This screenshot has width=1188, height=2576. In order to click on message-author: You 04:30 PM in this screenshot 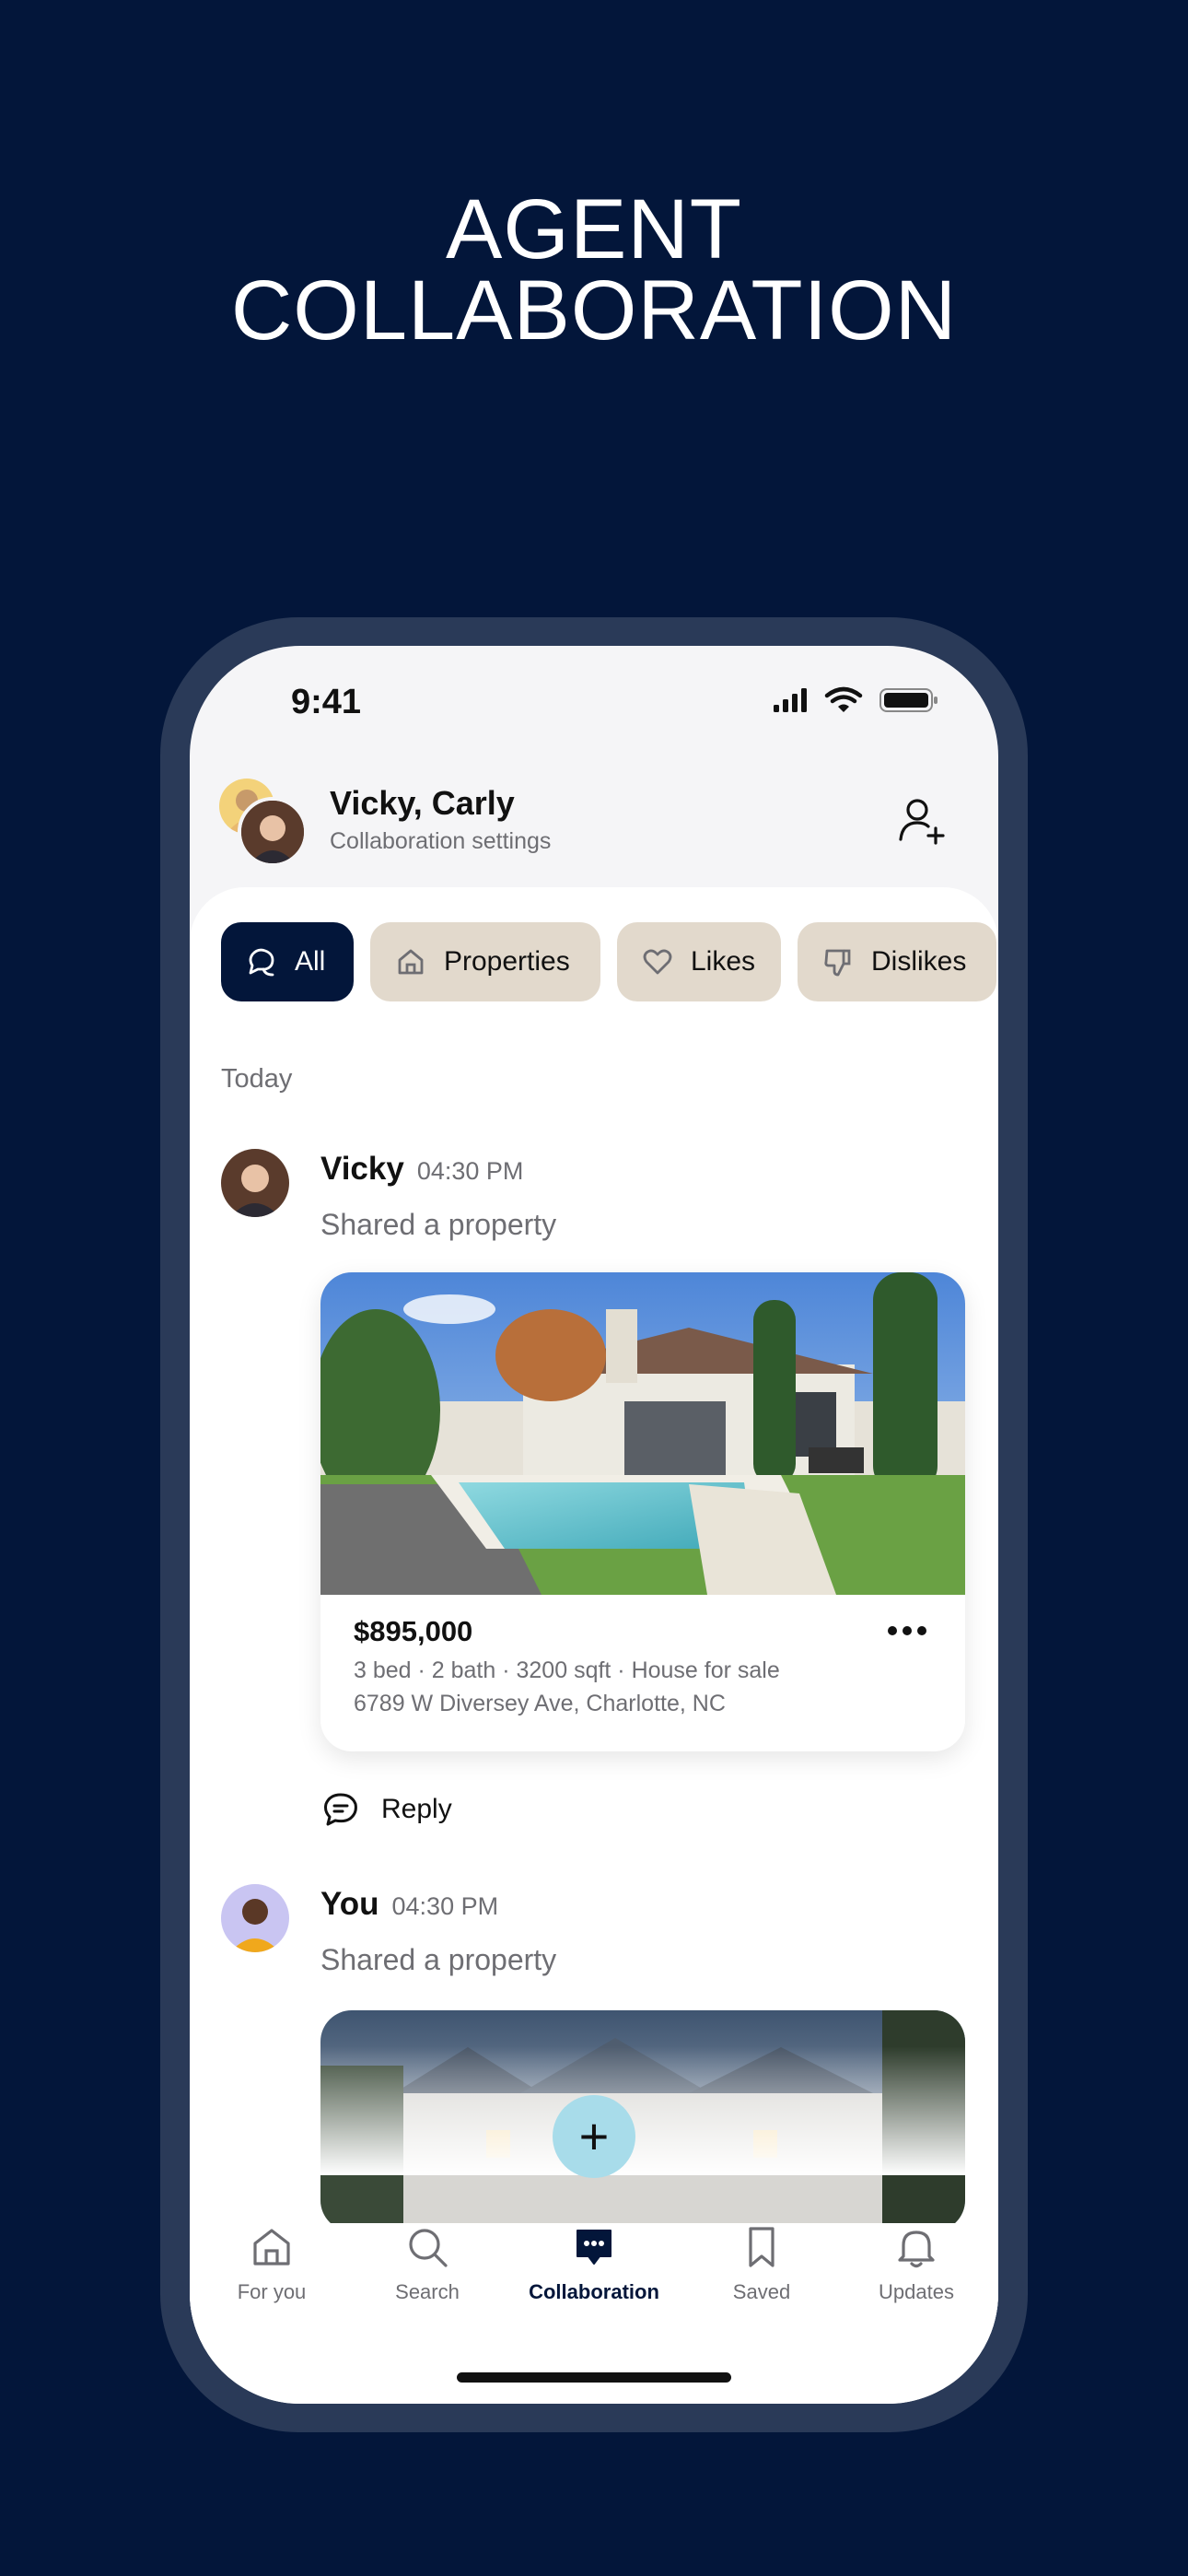, I will do `click(409, 1905)`.